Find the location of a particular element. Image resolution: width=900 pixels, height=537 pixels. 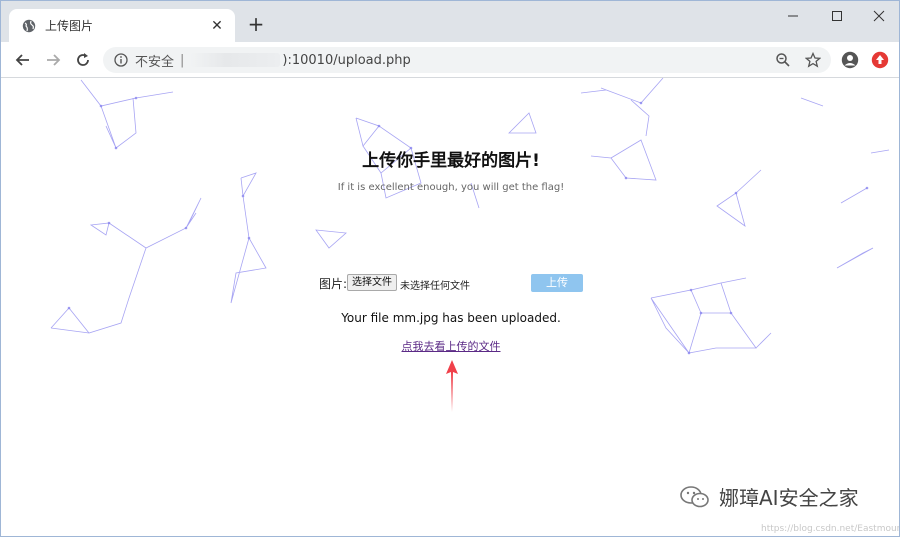

zoom-icon is located at coordinates (783, 60).